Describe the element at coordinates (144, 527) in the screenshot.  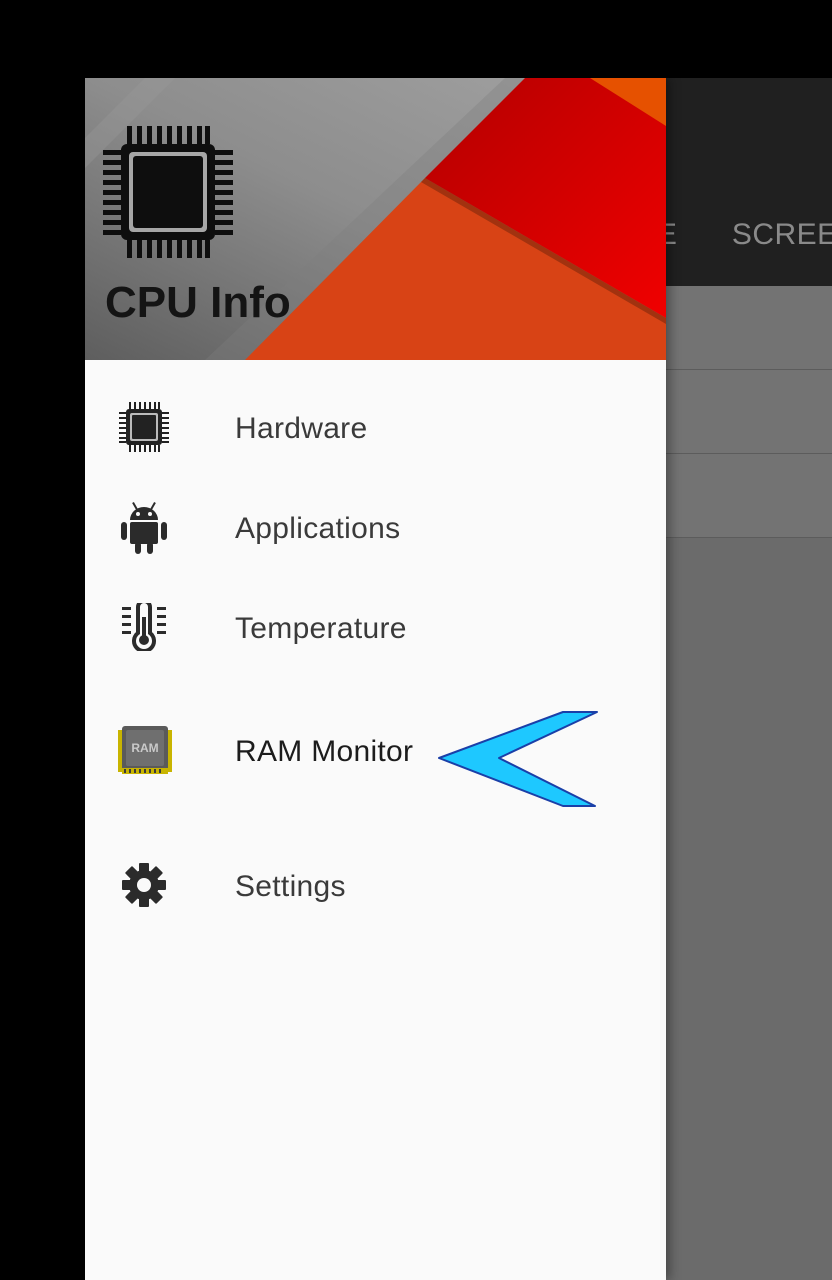
I see `android-icon` at that location.